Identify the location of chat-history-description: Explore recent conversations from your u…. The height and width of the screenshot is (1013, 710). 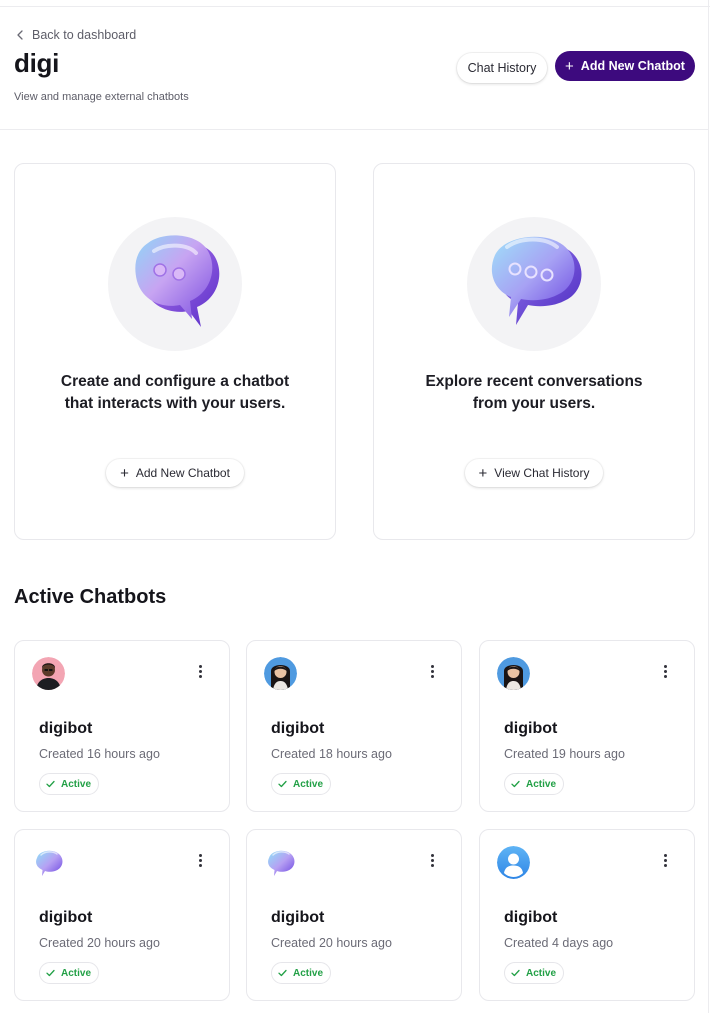
(534, 392).